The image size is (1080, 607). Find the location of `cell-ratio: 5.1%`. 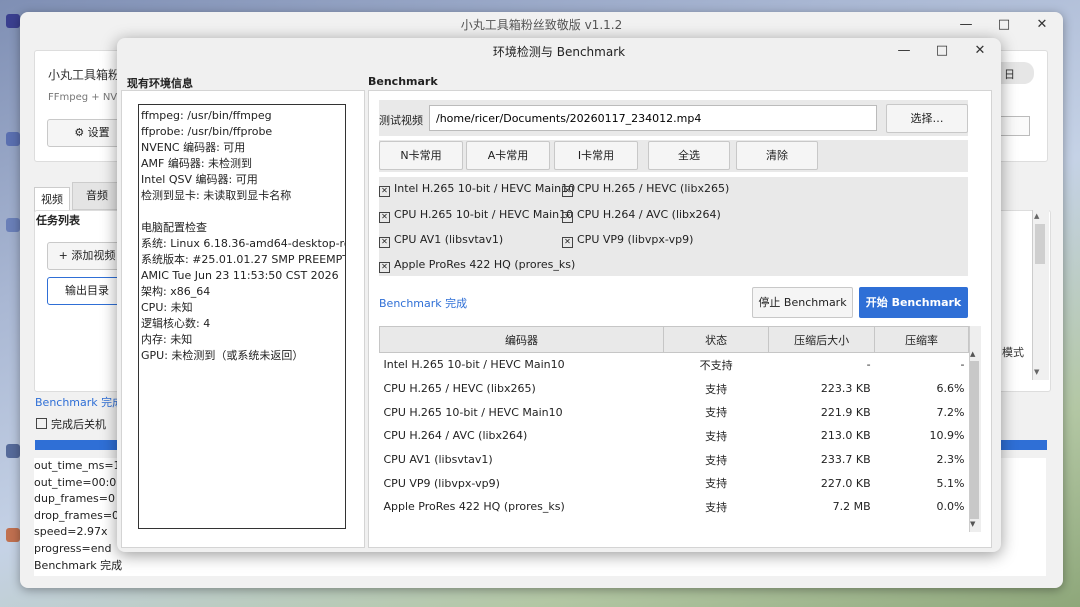

cell-ratio: 5.1% is located at coordinates (950, 483).